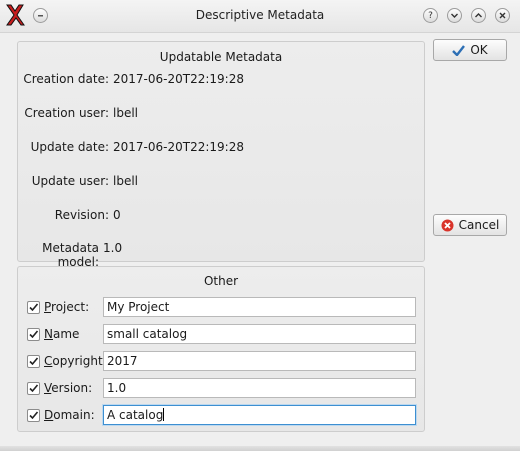 Image resolution: width=520 pixels, height=451 pixels. Describe the element at coordinates (259, 388) in the screenshot. I see `version-field: 1.0` at that location.